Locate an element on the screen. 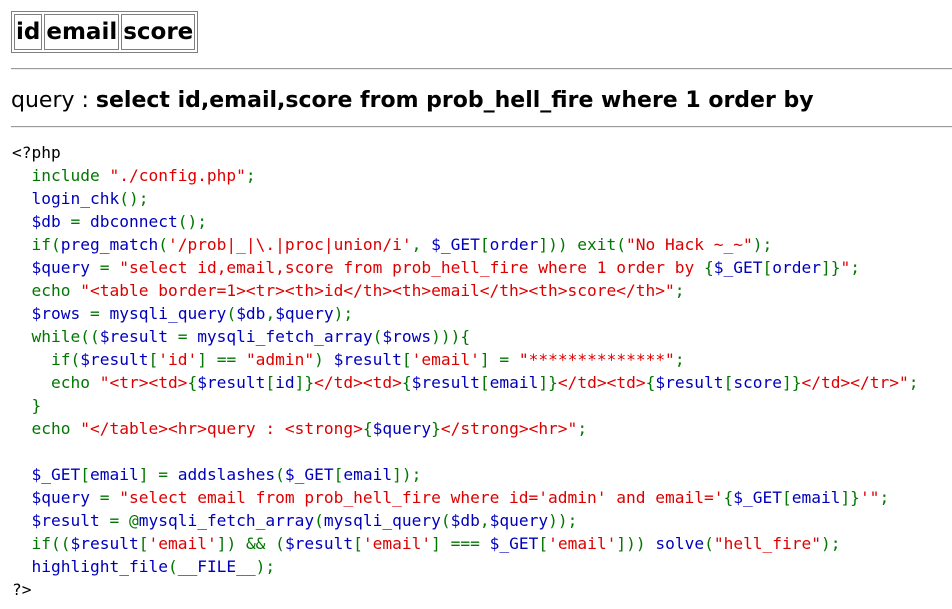 The height and width of the screenshot is (609, 952). table-header-row: id email score is located at coordinates (105, 32).